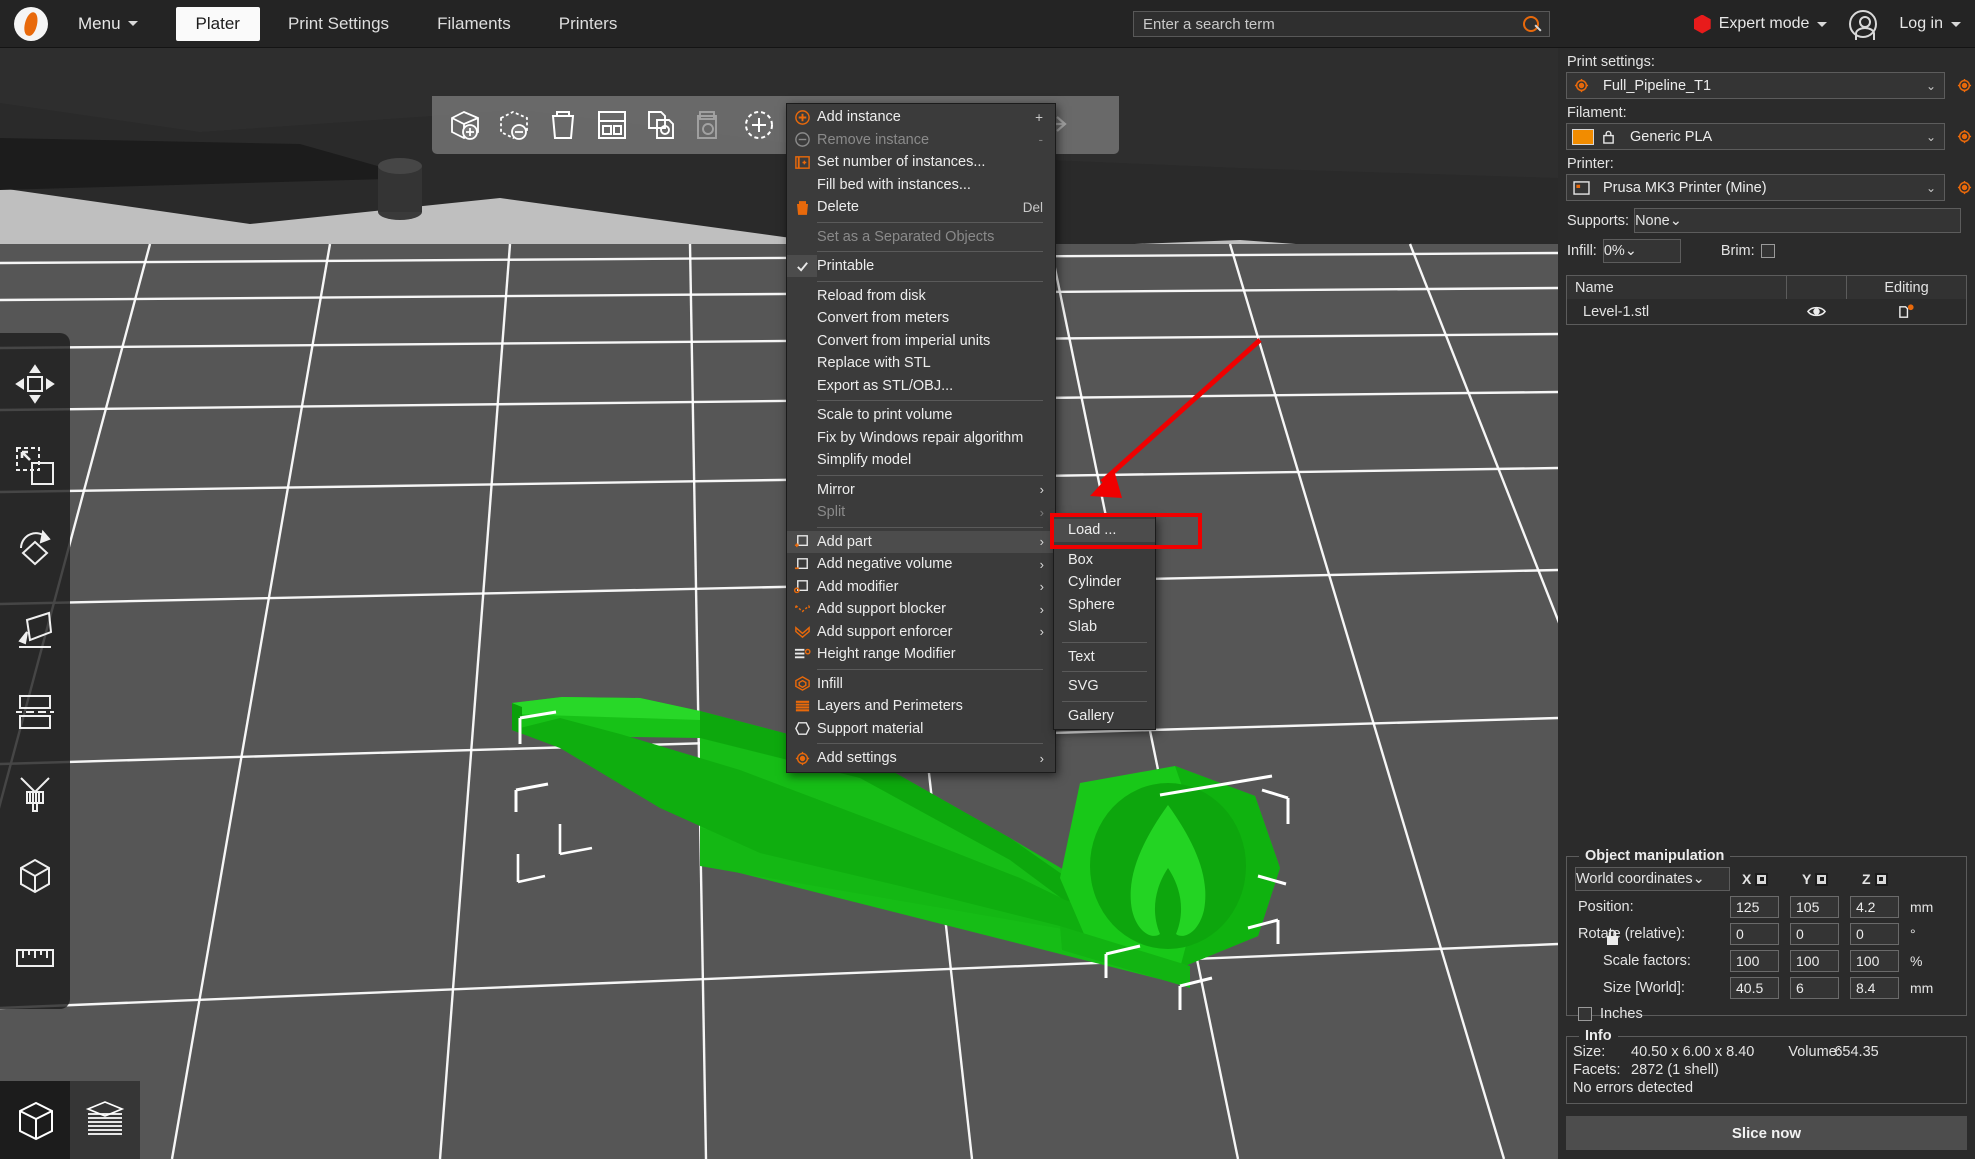  I want to click on search-box, so click(1341, 24).